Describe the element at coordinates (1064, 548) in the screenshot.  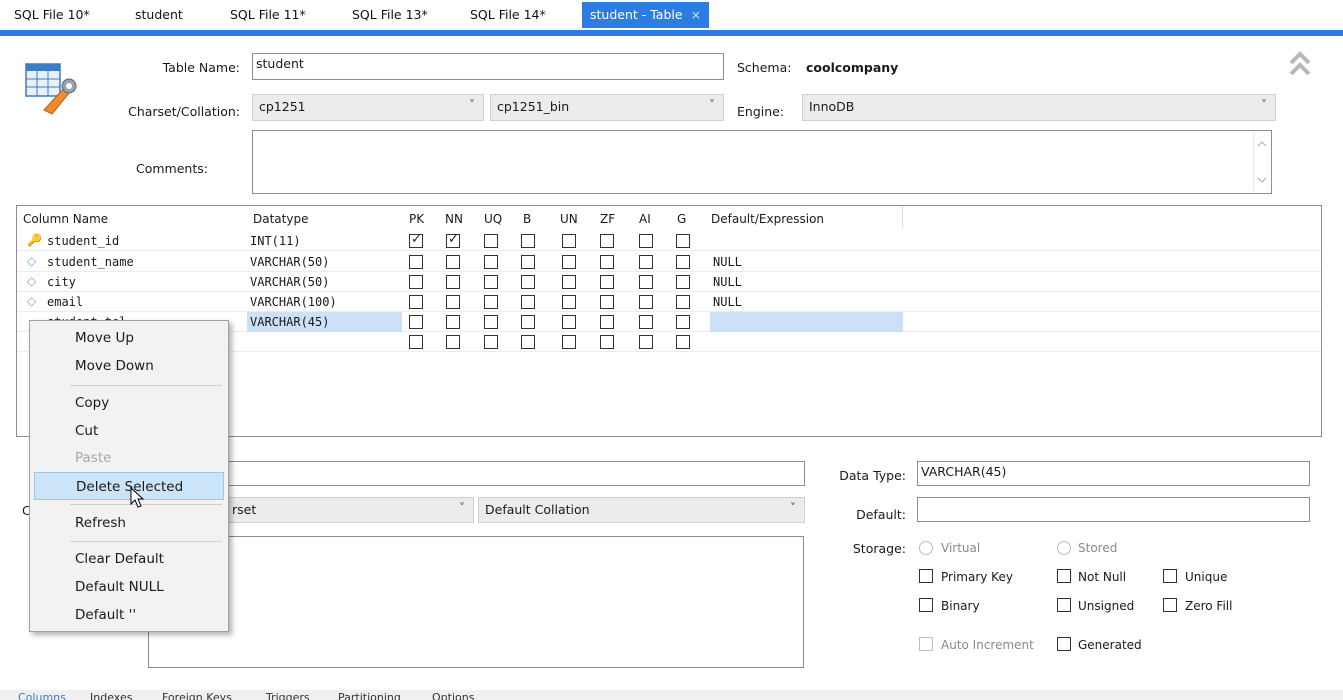
I see `stored-radio` at that location.